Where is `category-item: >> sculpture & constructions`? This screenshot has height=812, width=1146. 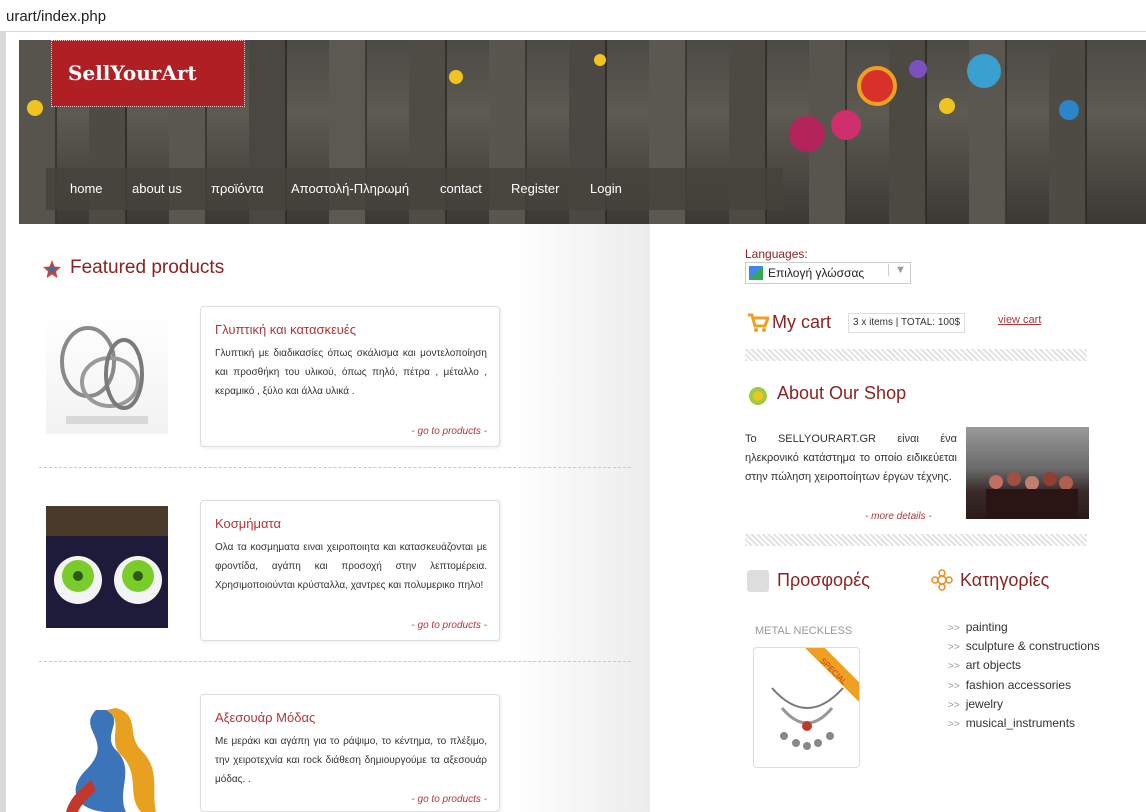
category-item: >> sculpture & constructions is located at coordinates (1024, 646).